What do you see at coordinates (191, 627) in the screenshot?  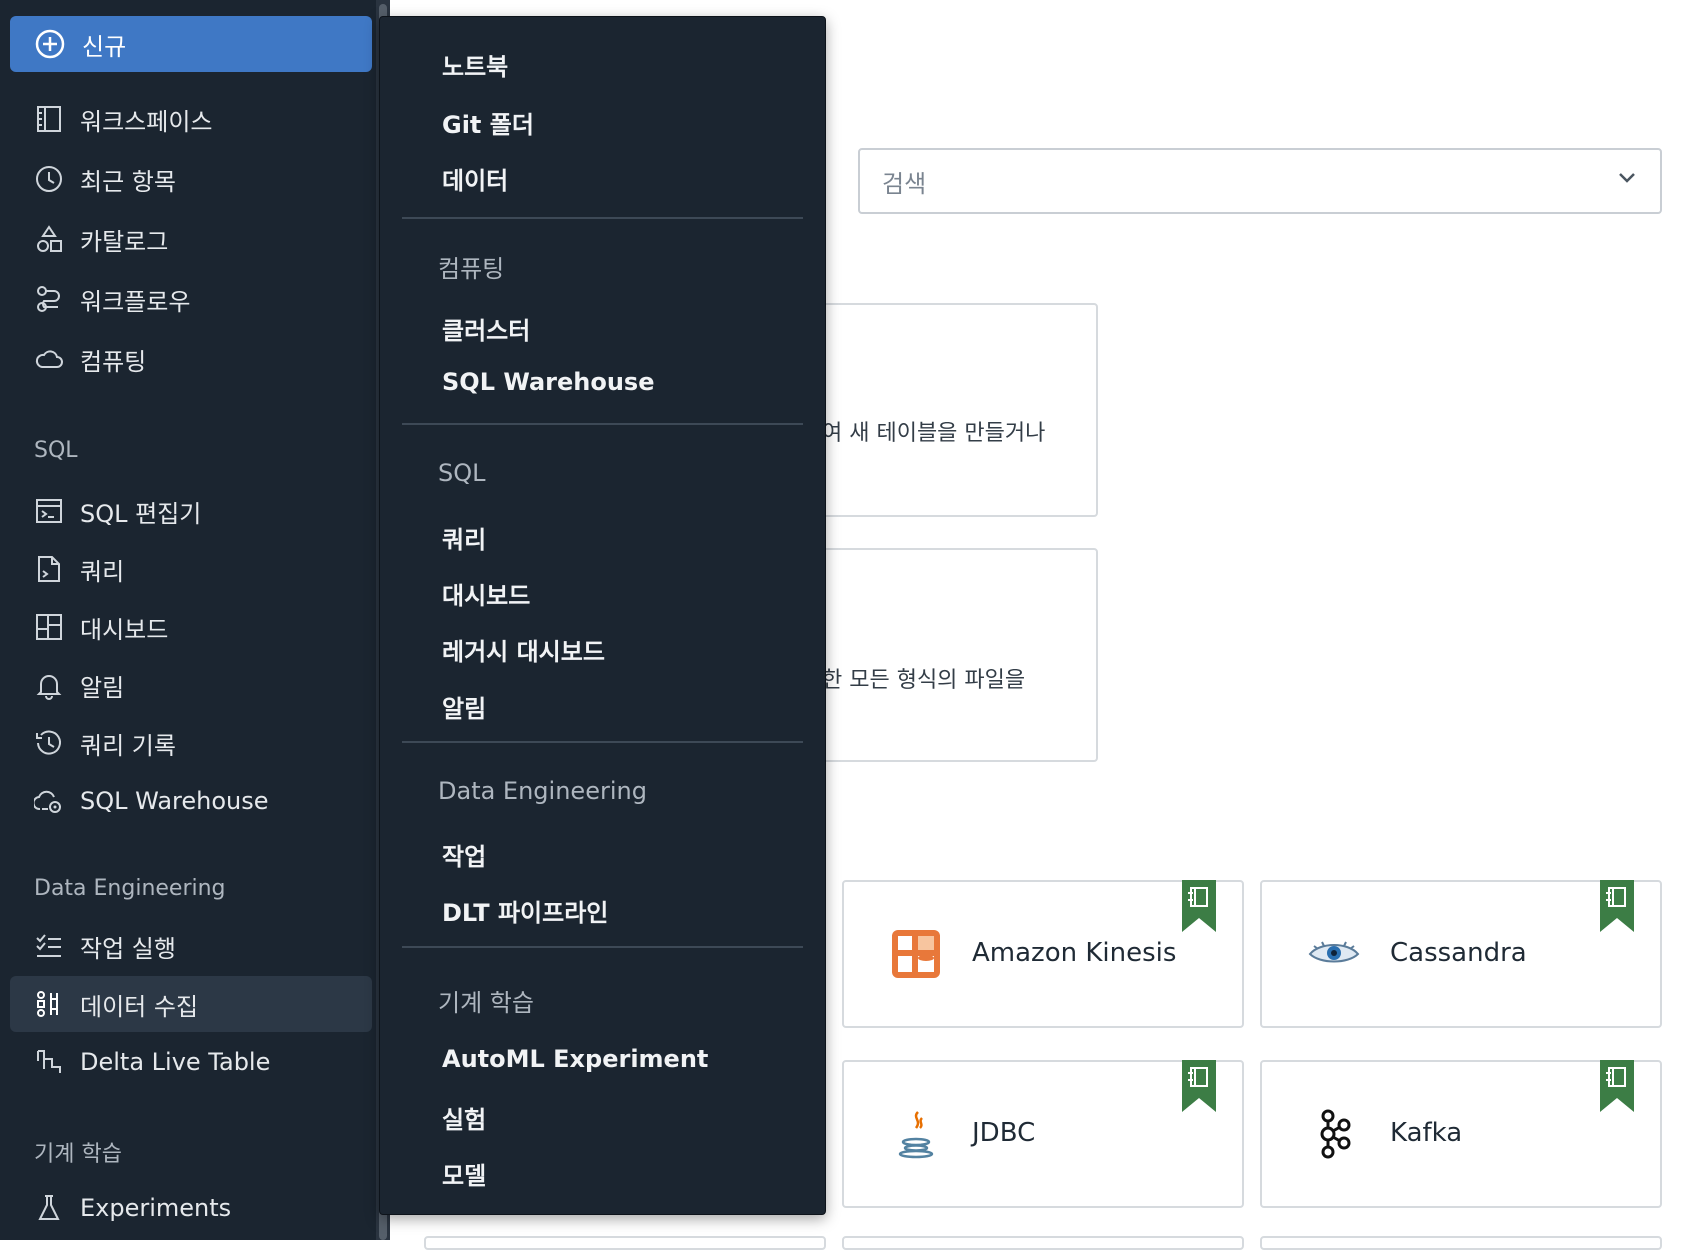 I see `sidebar-item-dashboards: 대시보드` at bounding box center [191, 627].